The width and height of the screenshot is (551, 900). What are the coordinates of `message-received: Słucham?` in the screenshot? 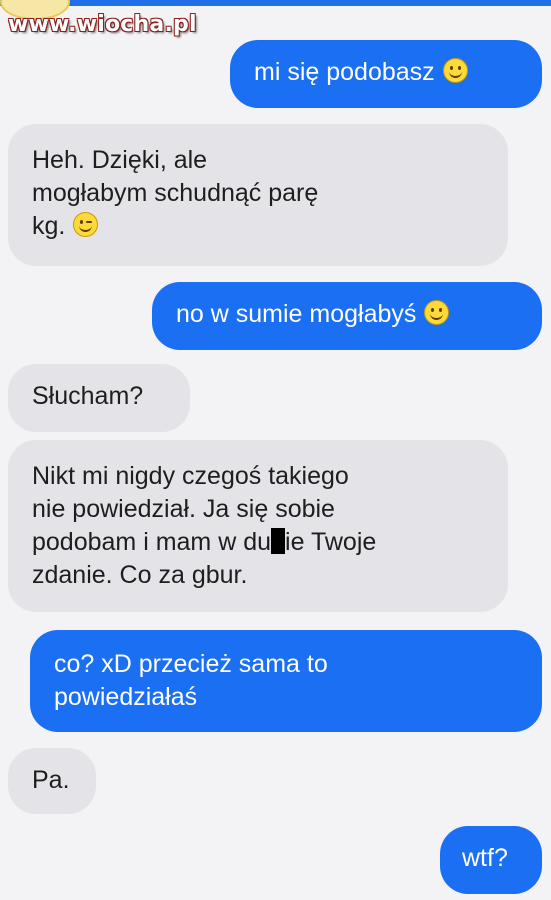 It's located at (99, 398).